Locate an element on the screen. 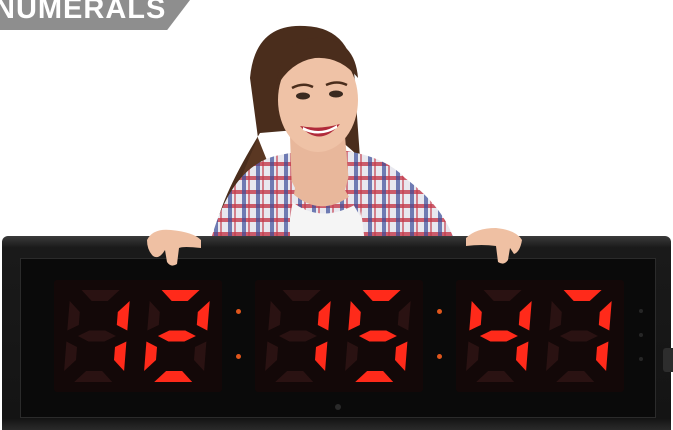  segment-c-unlit is located at coordinates (200, 356).